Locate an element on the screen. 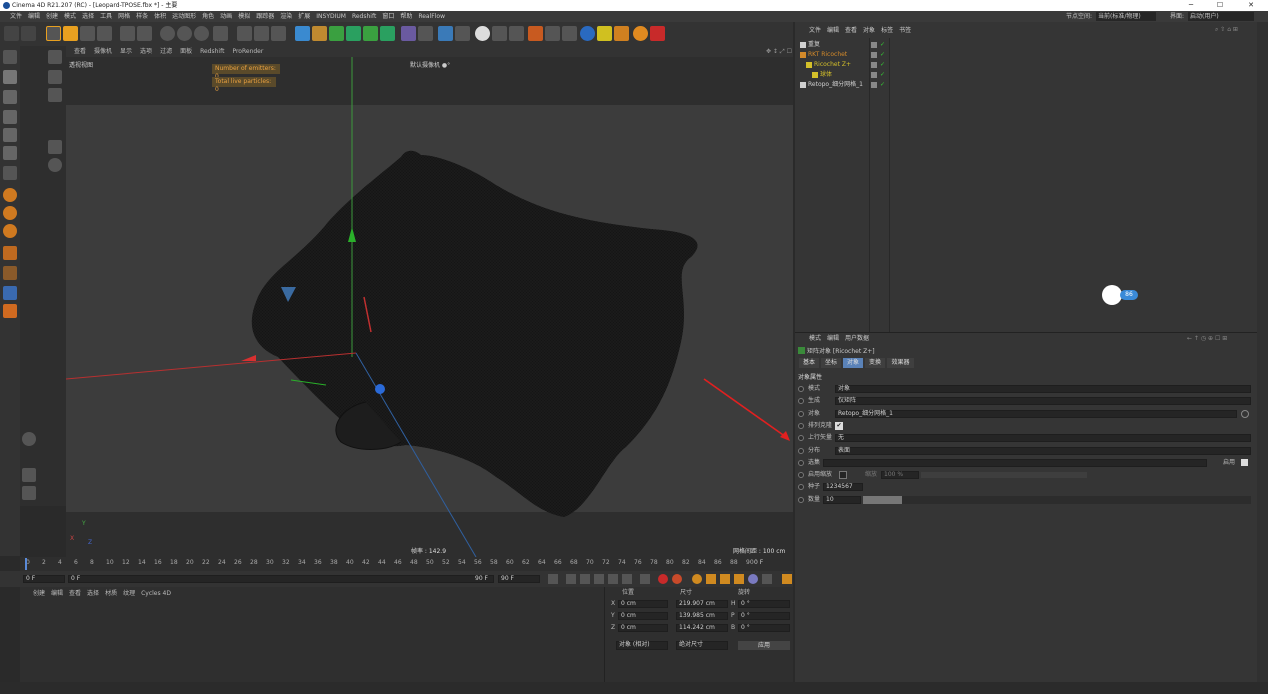 This screenshot has height=694, width=1268. maximize-button: ☐ is located at coordinates (1220, 5).